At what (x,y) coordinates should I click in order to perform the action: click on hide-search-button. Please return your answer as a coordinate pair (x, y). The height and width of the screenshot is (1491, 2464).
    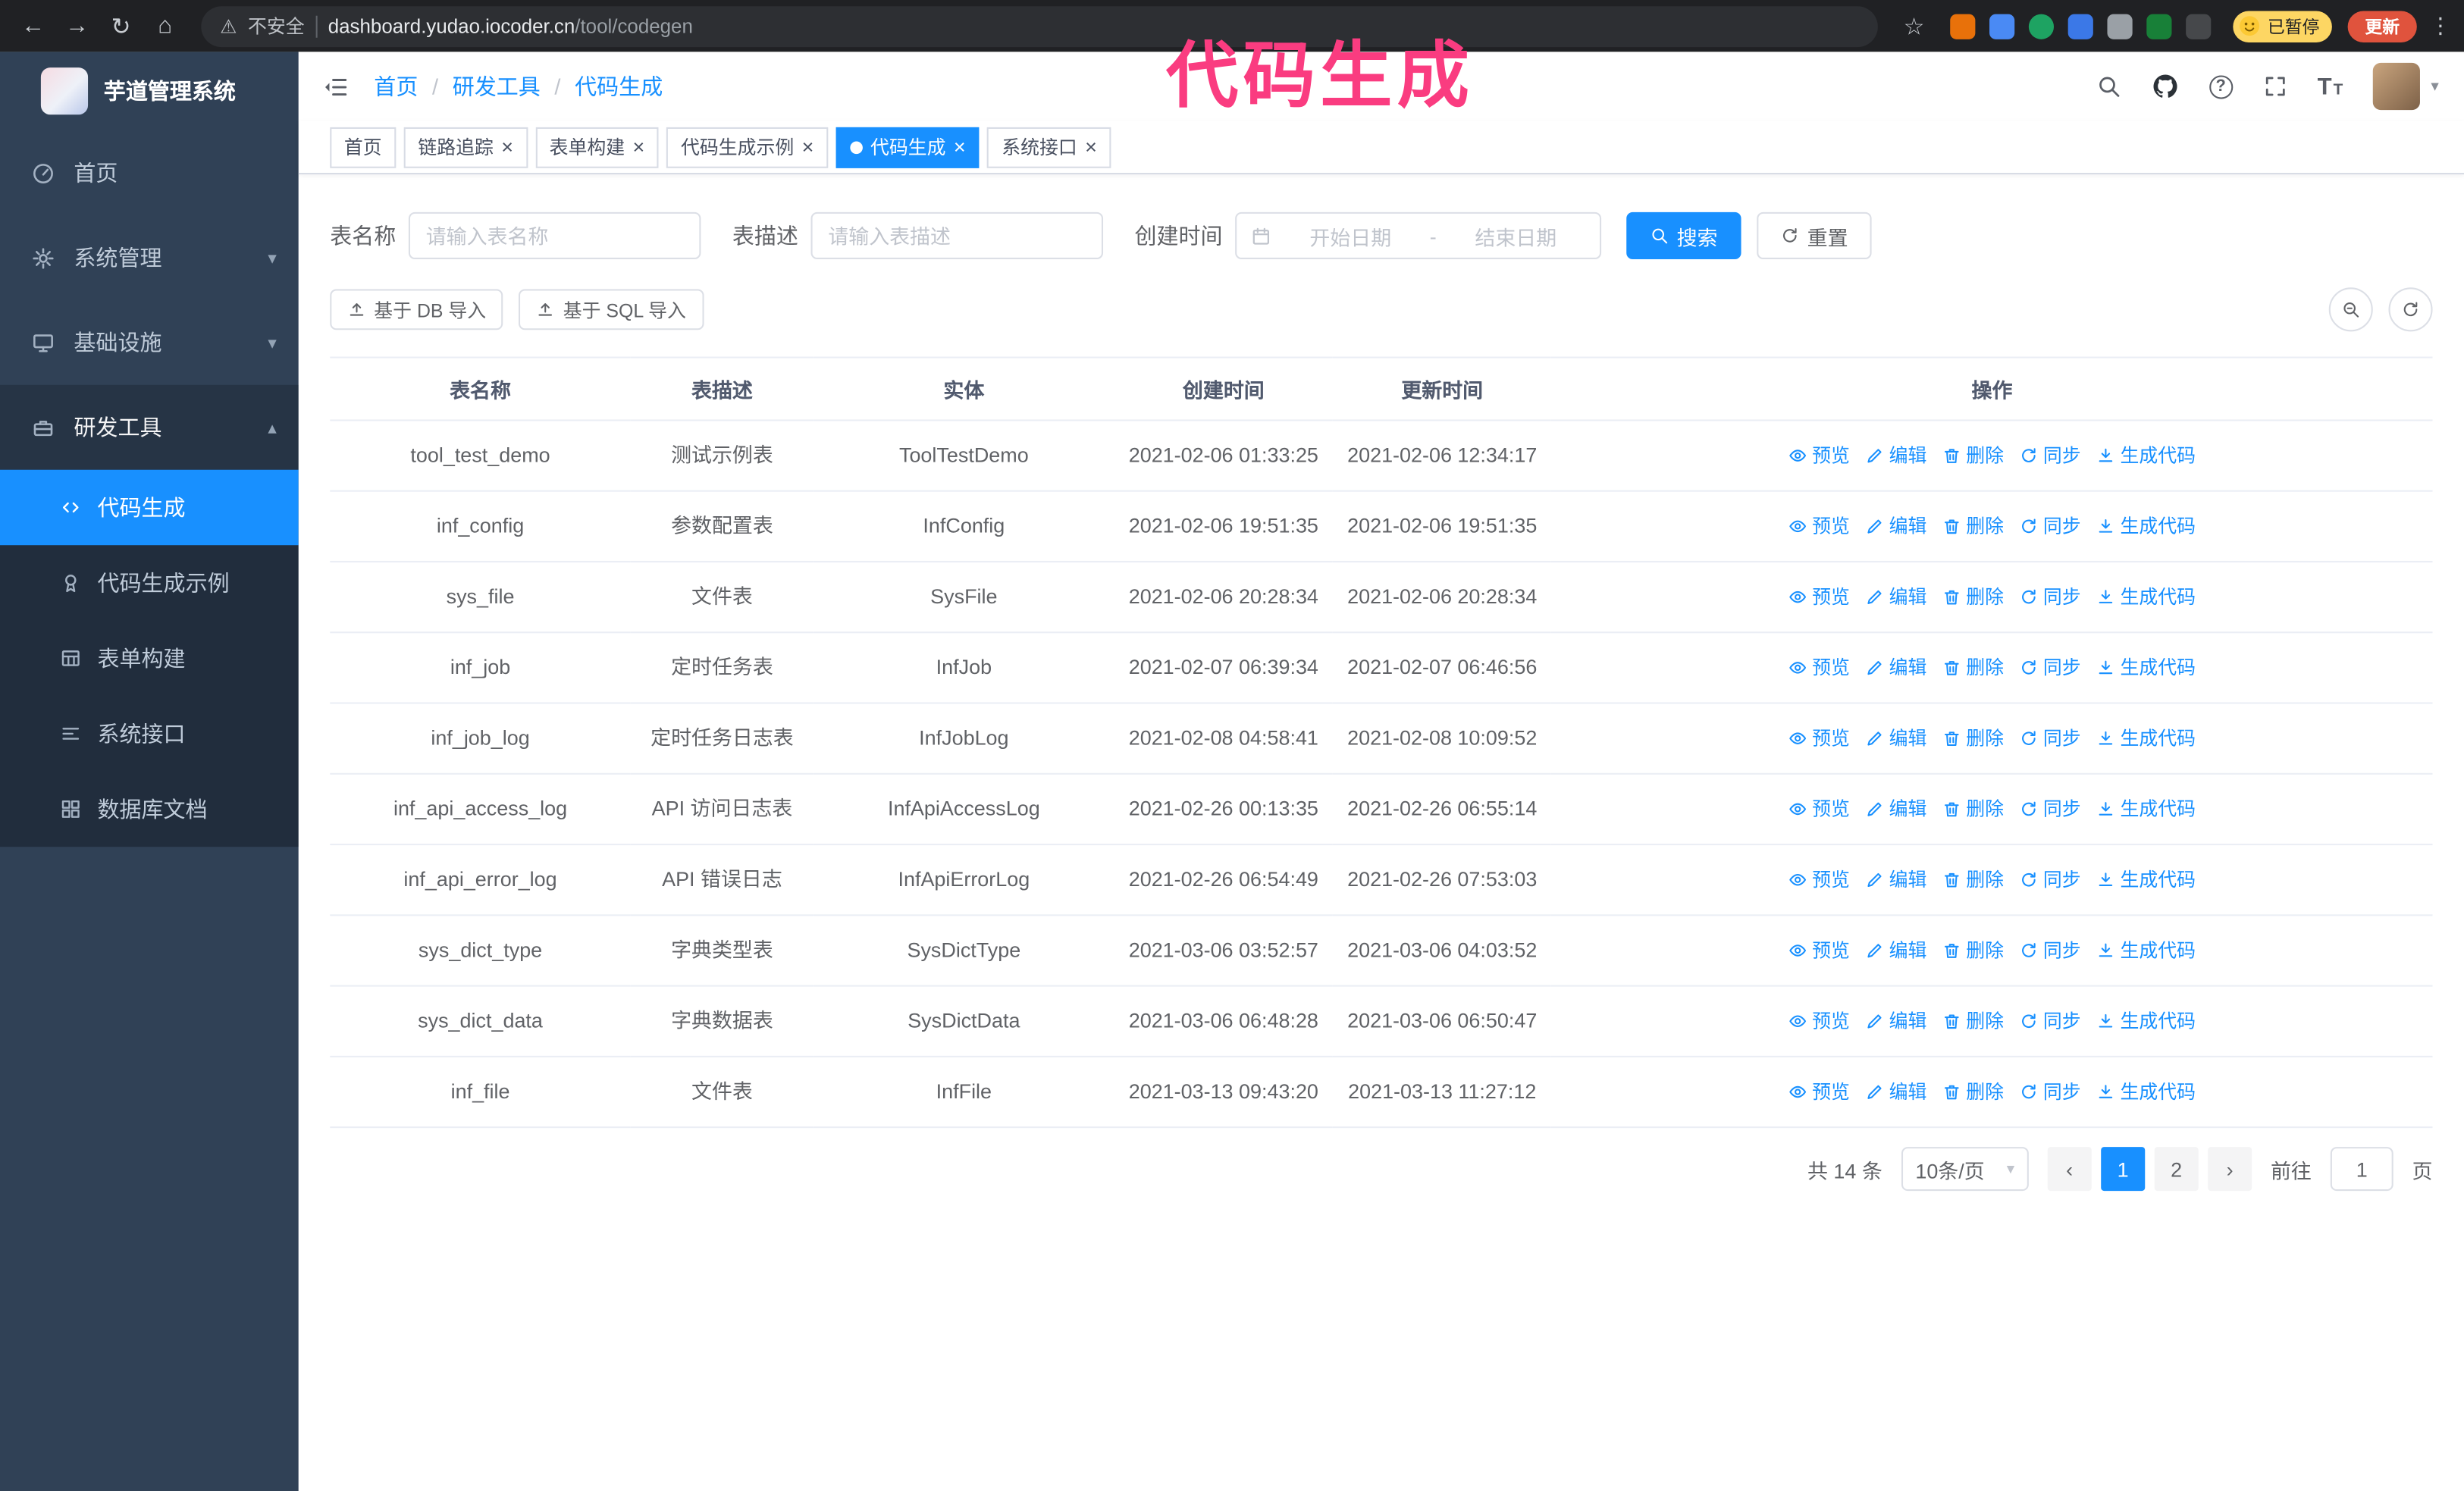
    Looking at the image, I should click on (2350, 309).